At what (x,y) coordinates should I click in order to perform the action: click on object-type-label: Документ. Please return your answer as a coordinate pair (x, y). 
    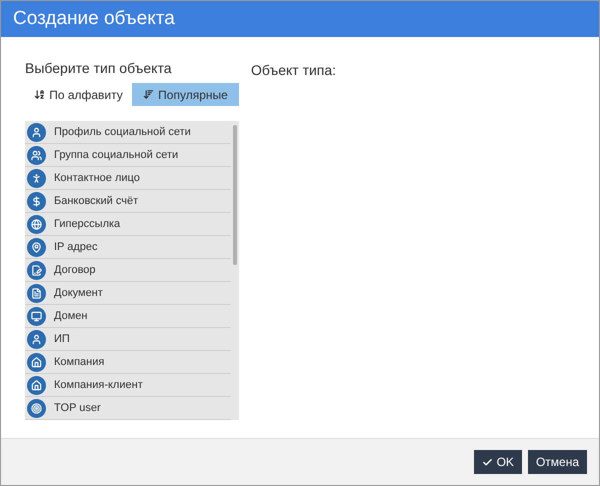
    Looking at the image, I should click on (78, 293).